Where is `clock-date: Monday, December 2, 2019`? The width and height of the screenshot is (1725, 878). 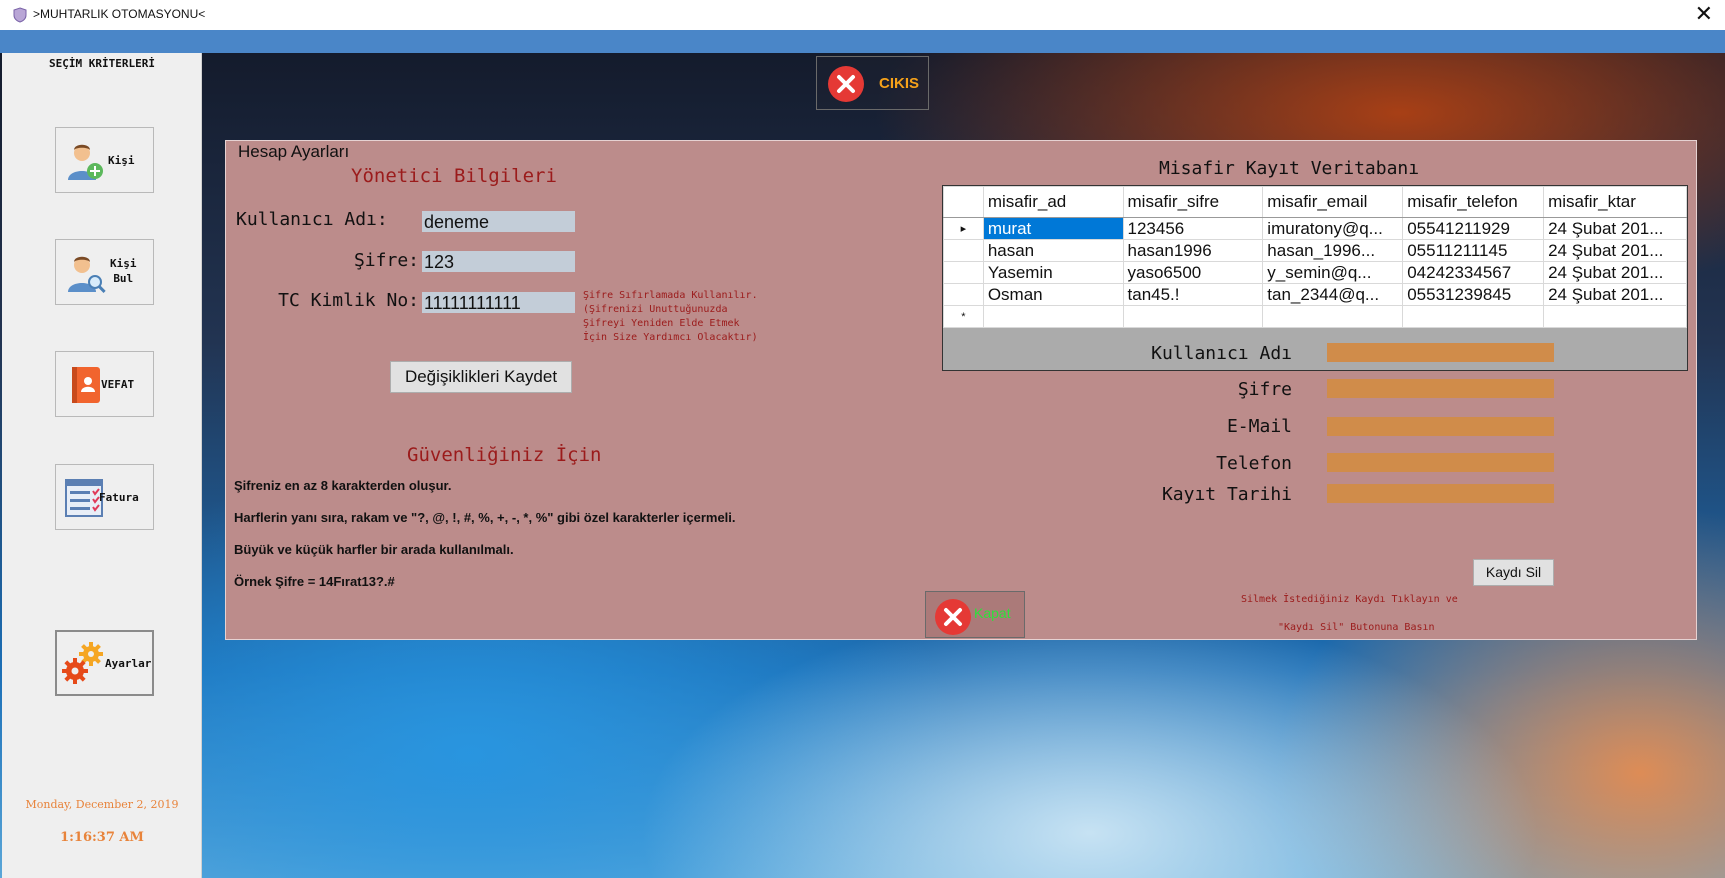 clock-date: Monday, December 2, 2019 is located at coordinates (102, 804).